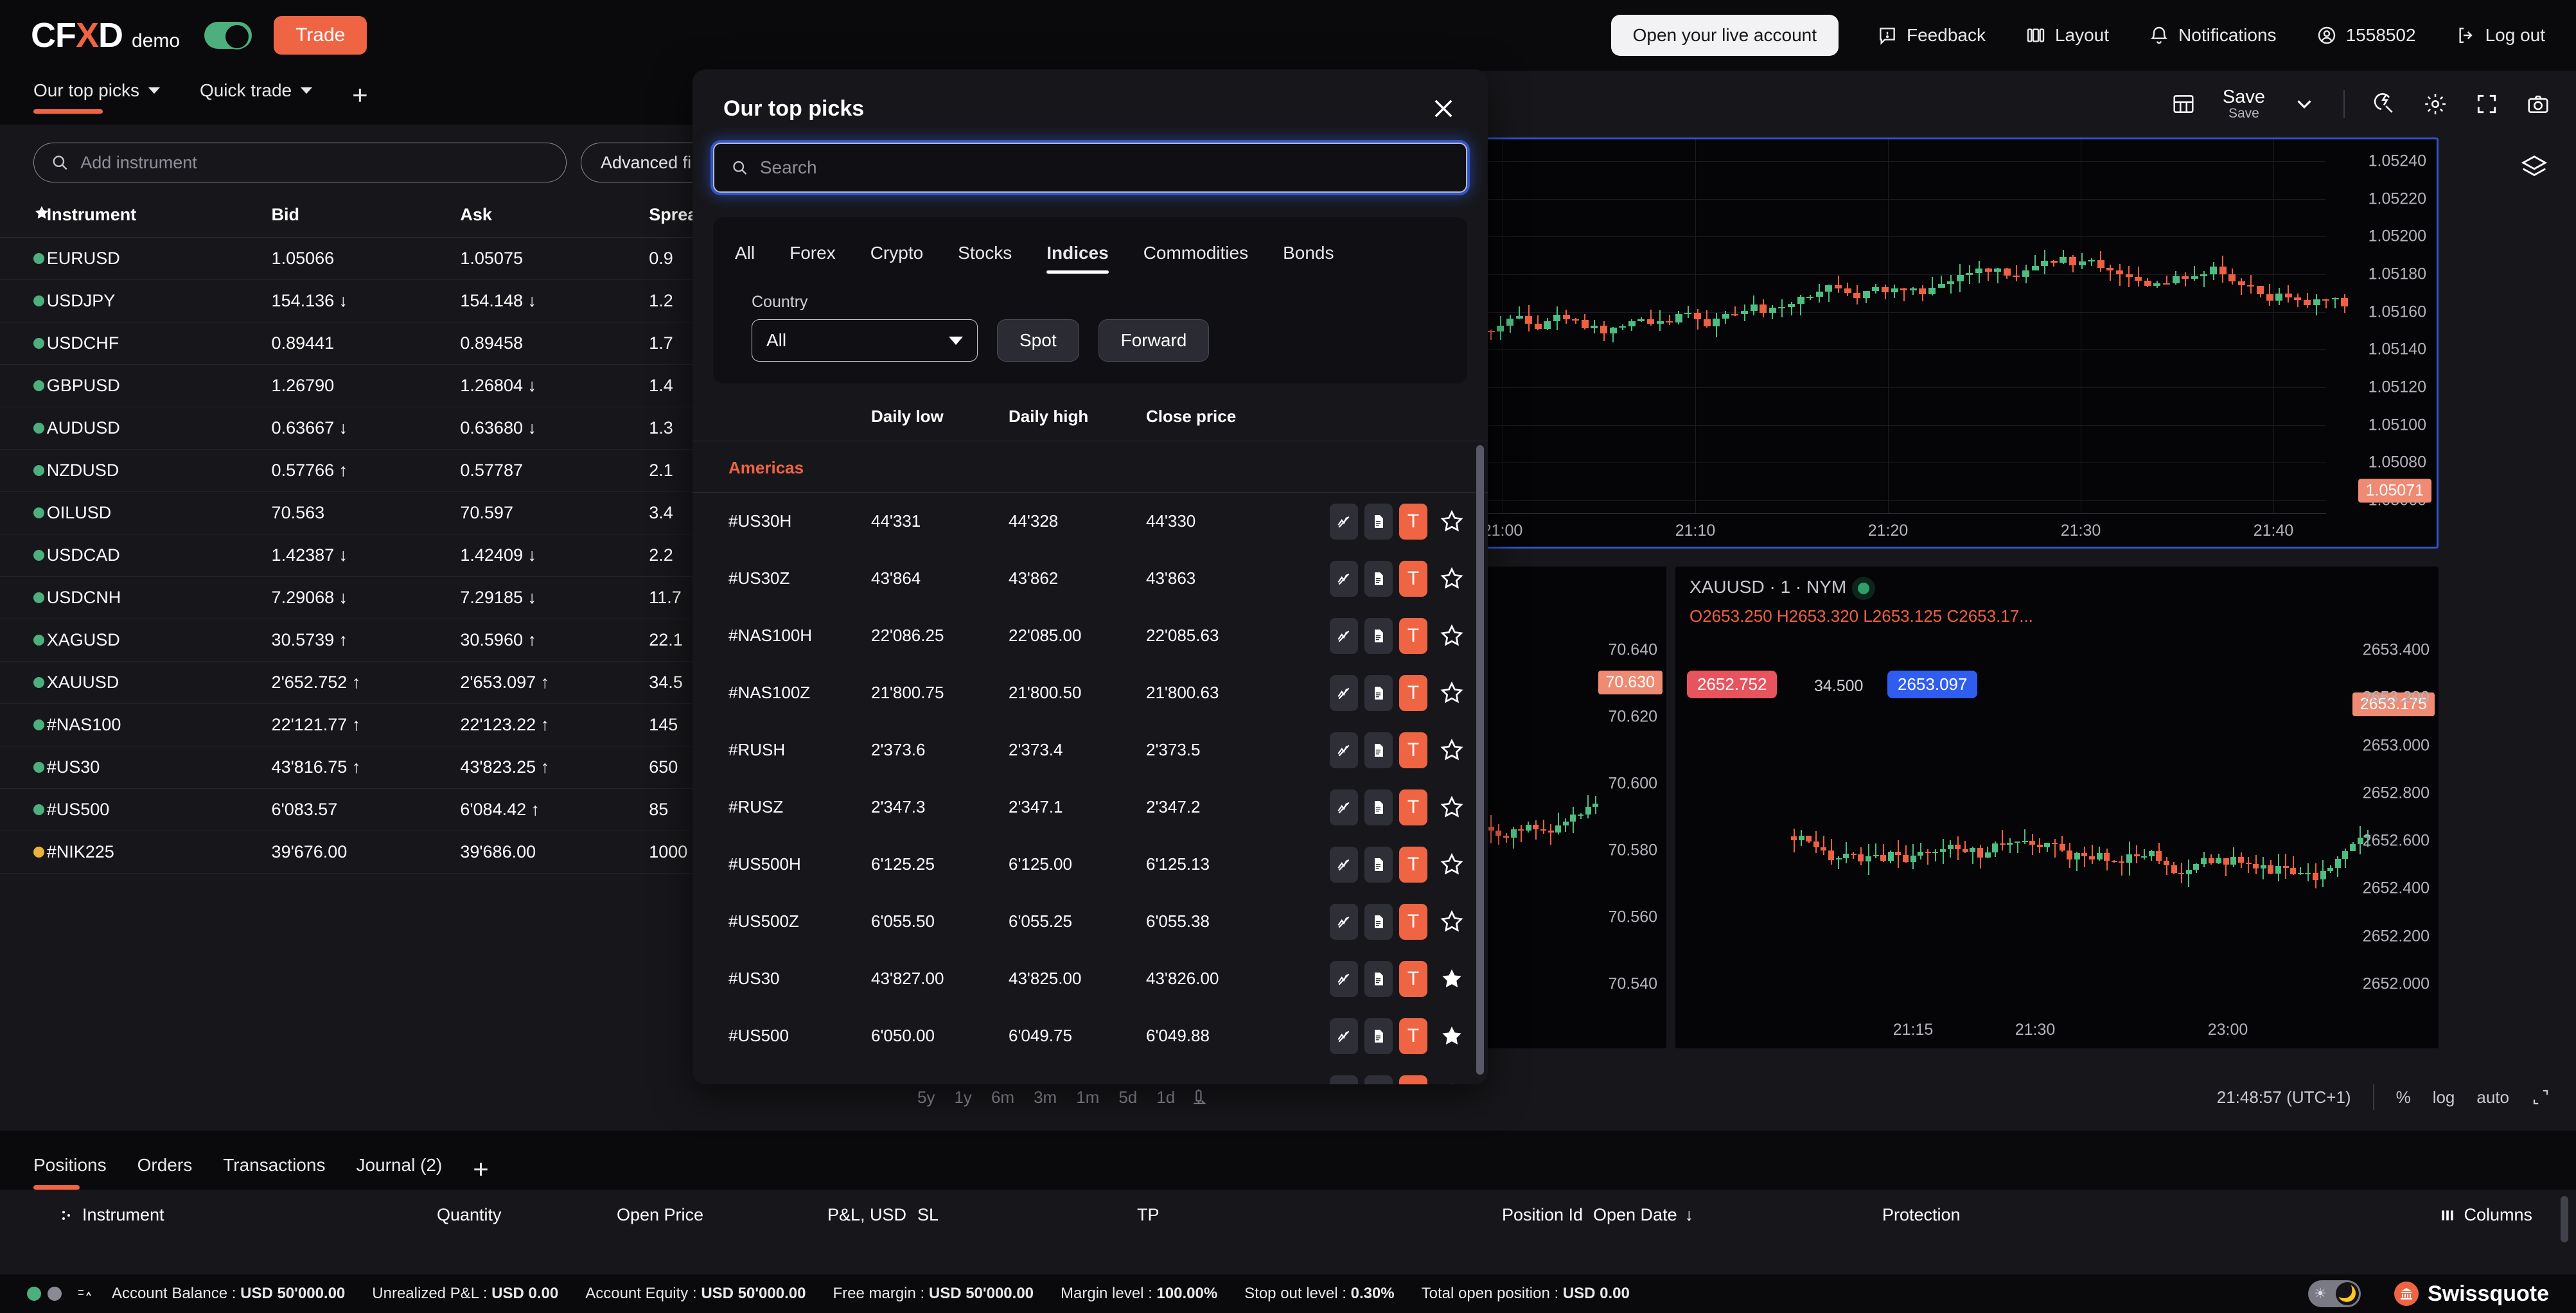 This screenshot has height=1313, width=2576. What do you see at coordinates (366, 385) in the screenshot?
I see `bid-price: 1.26790` at bounding box center [366, 385].